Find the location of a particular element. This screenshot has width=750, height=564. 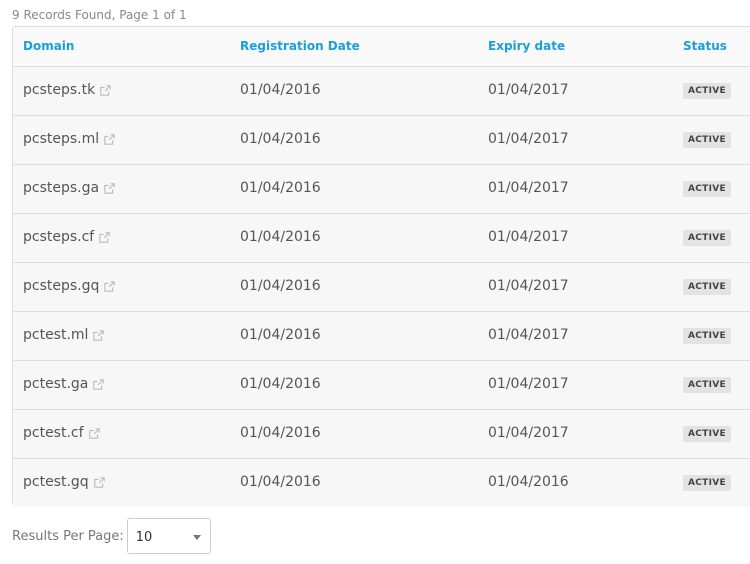

domain-cell: pcsteps.ga is located at coordinates (69, 188).